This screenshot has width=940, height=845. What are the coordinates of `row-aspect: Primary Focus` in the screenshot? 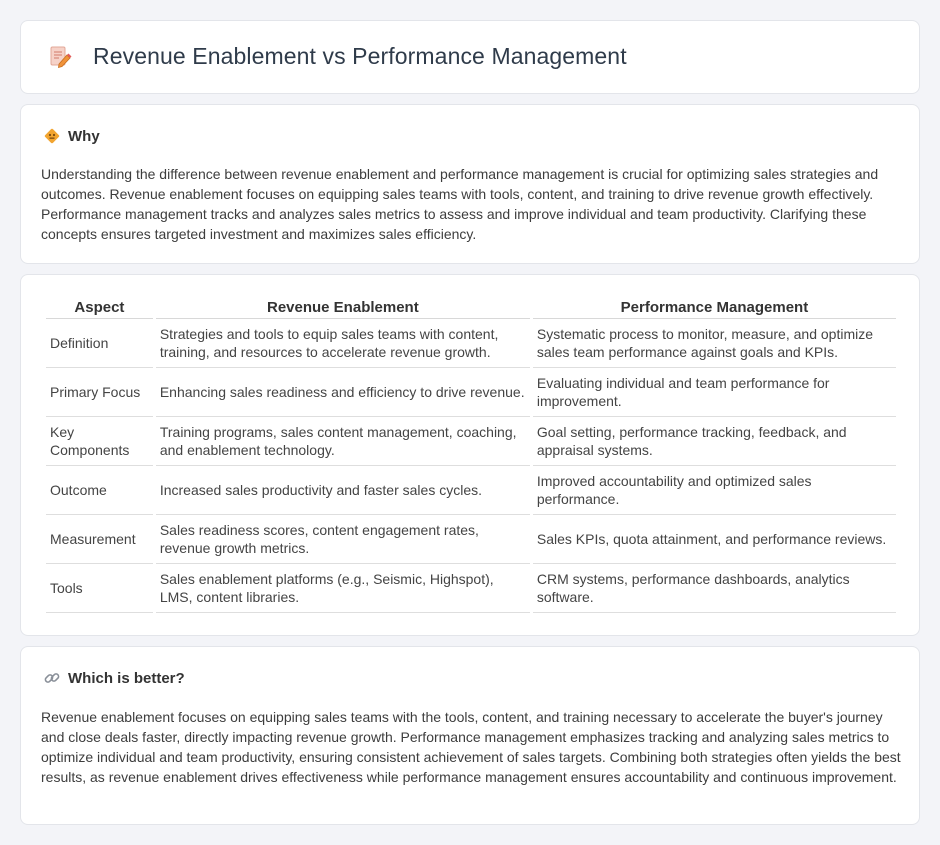 It's located at (99, 392).